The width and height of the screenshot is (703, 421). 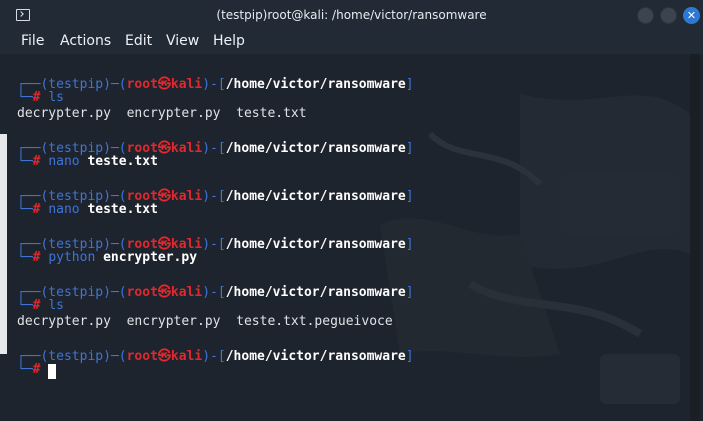 I want to click on menu-view: View, so click(x=182, y=41).